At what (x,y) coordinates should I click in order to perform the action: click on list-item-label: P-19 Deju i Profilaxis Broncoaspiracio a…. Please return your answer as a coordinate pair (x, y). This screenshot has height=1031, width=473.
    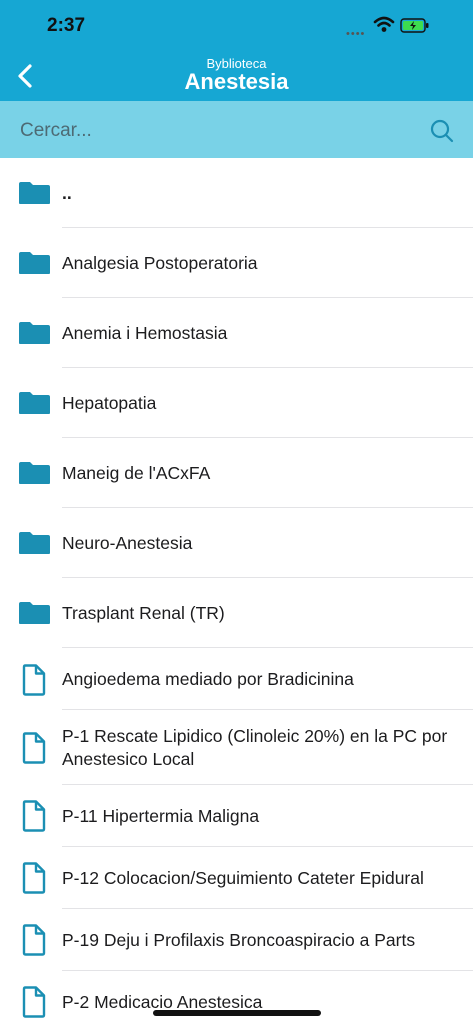
    Looking at the image, I should click on (239, 940).